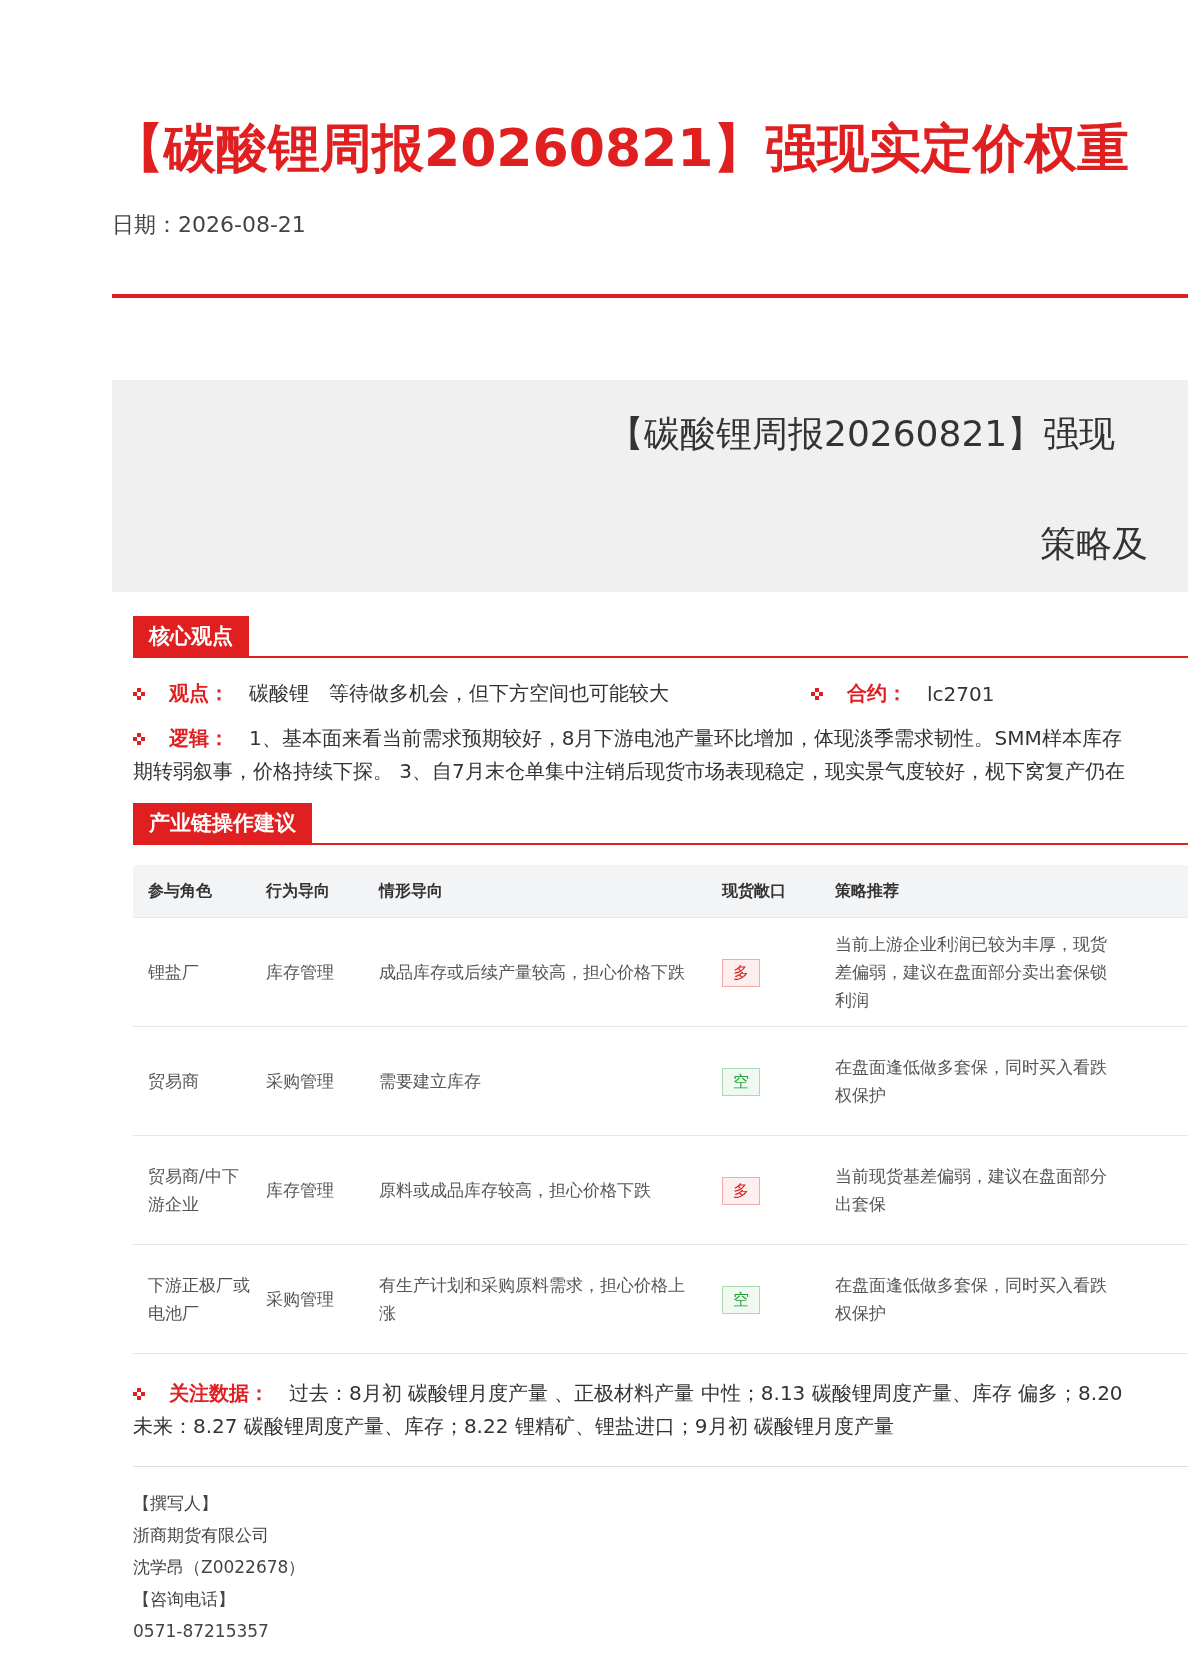  I want to click on column-header: 现货敞口, so click(753, 891).